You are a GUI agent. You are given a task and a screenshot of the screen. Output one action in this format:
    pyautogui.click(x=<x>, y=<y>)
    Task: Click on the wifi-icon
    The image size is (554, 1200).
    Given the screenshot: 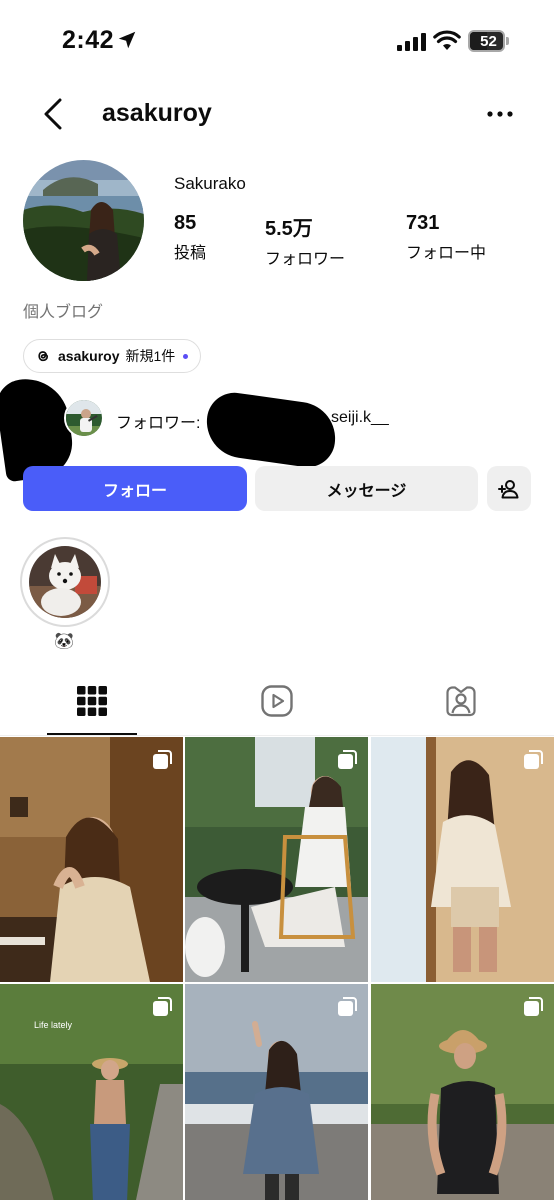 What is the action you would take?
    pyautogui.click(x=447, y=40)
    